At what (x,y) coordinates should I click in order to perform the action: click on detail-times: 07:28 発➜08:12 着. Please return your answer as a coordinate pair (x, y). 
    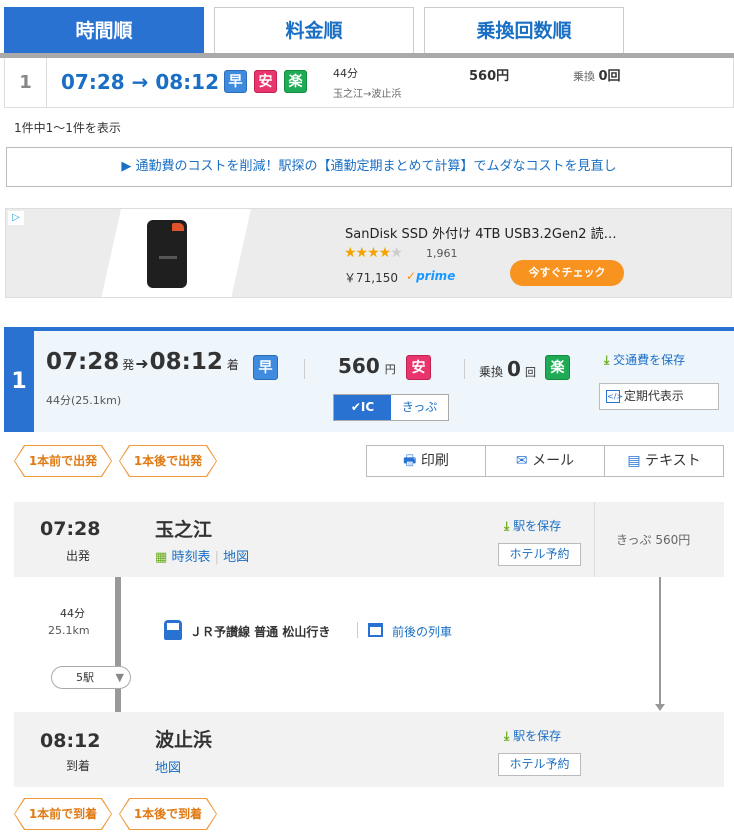
    Looking at the image, I should click on (142, 362).